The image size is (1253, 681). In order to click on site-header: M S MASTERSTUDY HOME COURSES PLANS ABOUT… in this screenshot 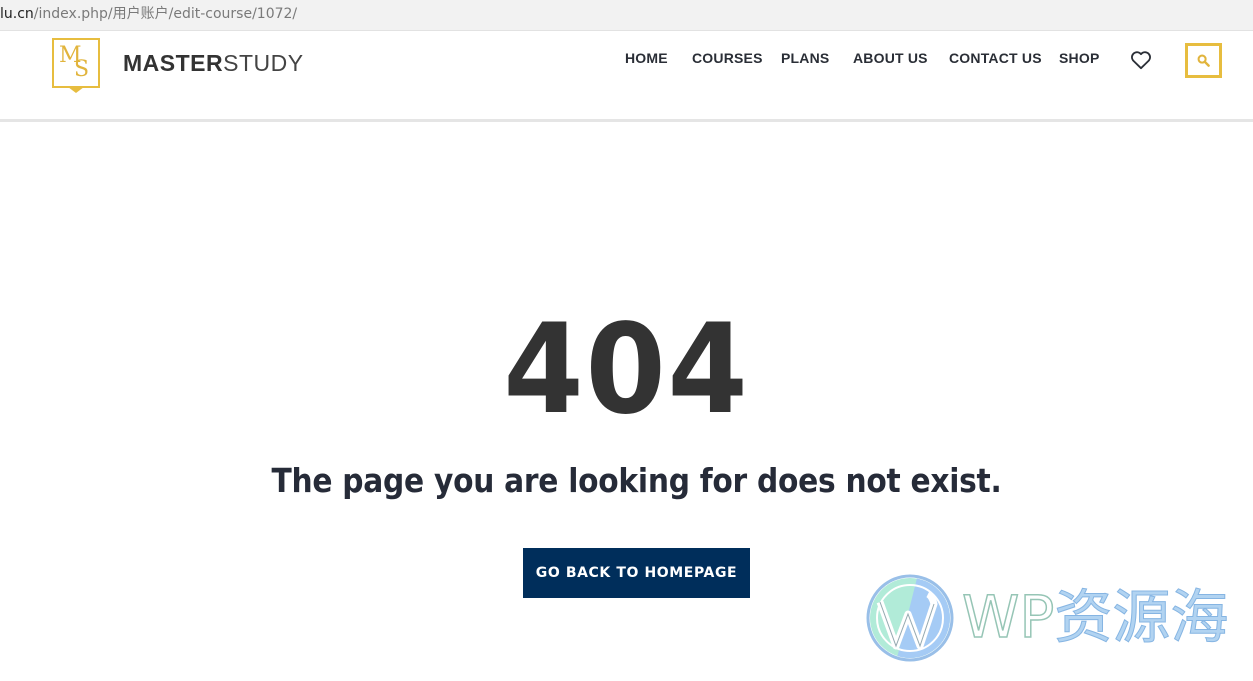, I will do `click(626, 76)`.